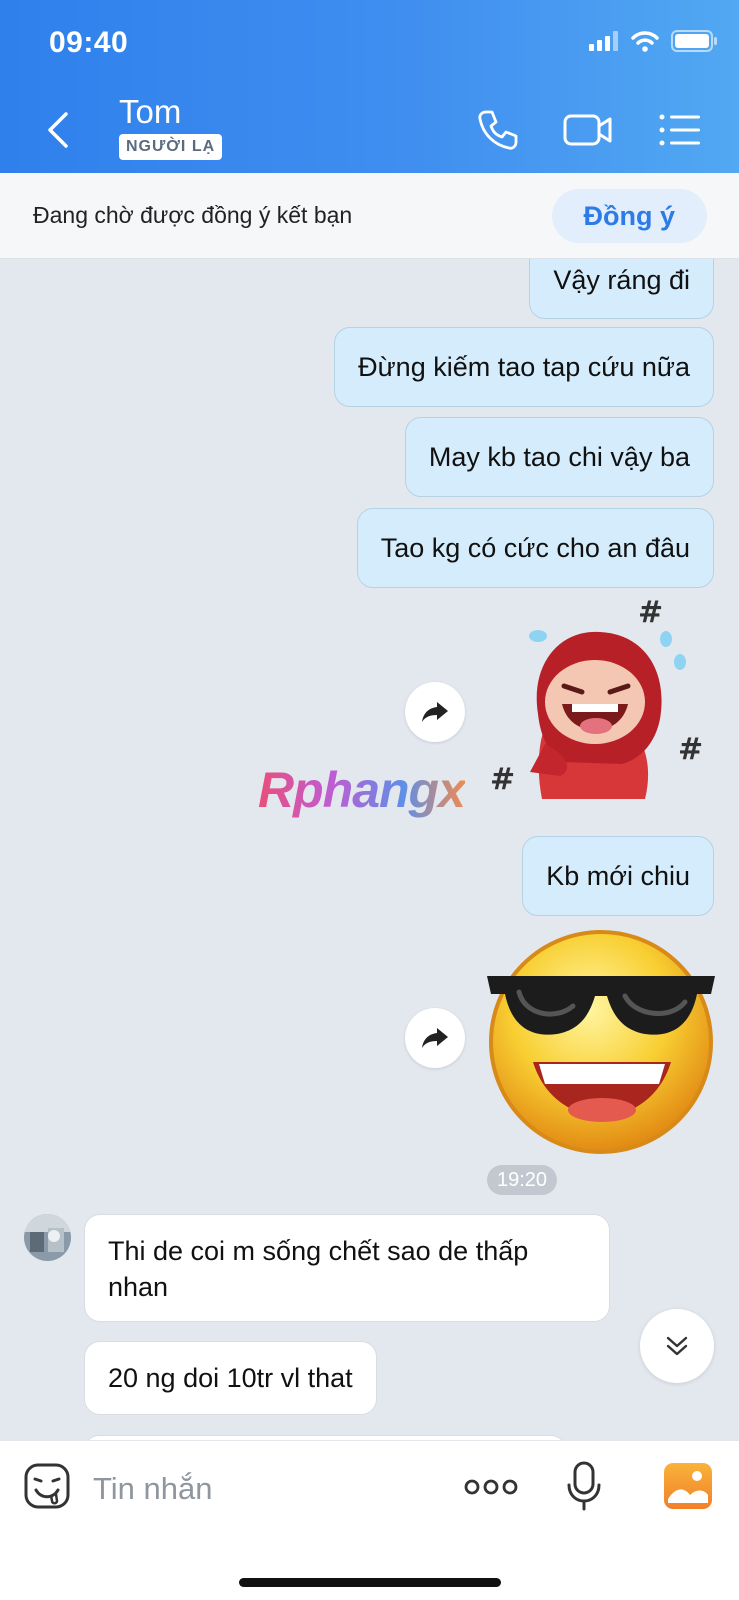  I want to click on options-button, so click(680, 130).